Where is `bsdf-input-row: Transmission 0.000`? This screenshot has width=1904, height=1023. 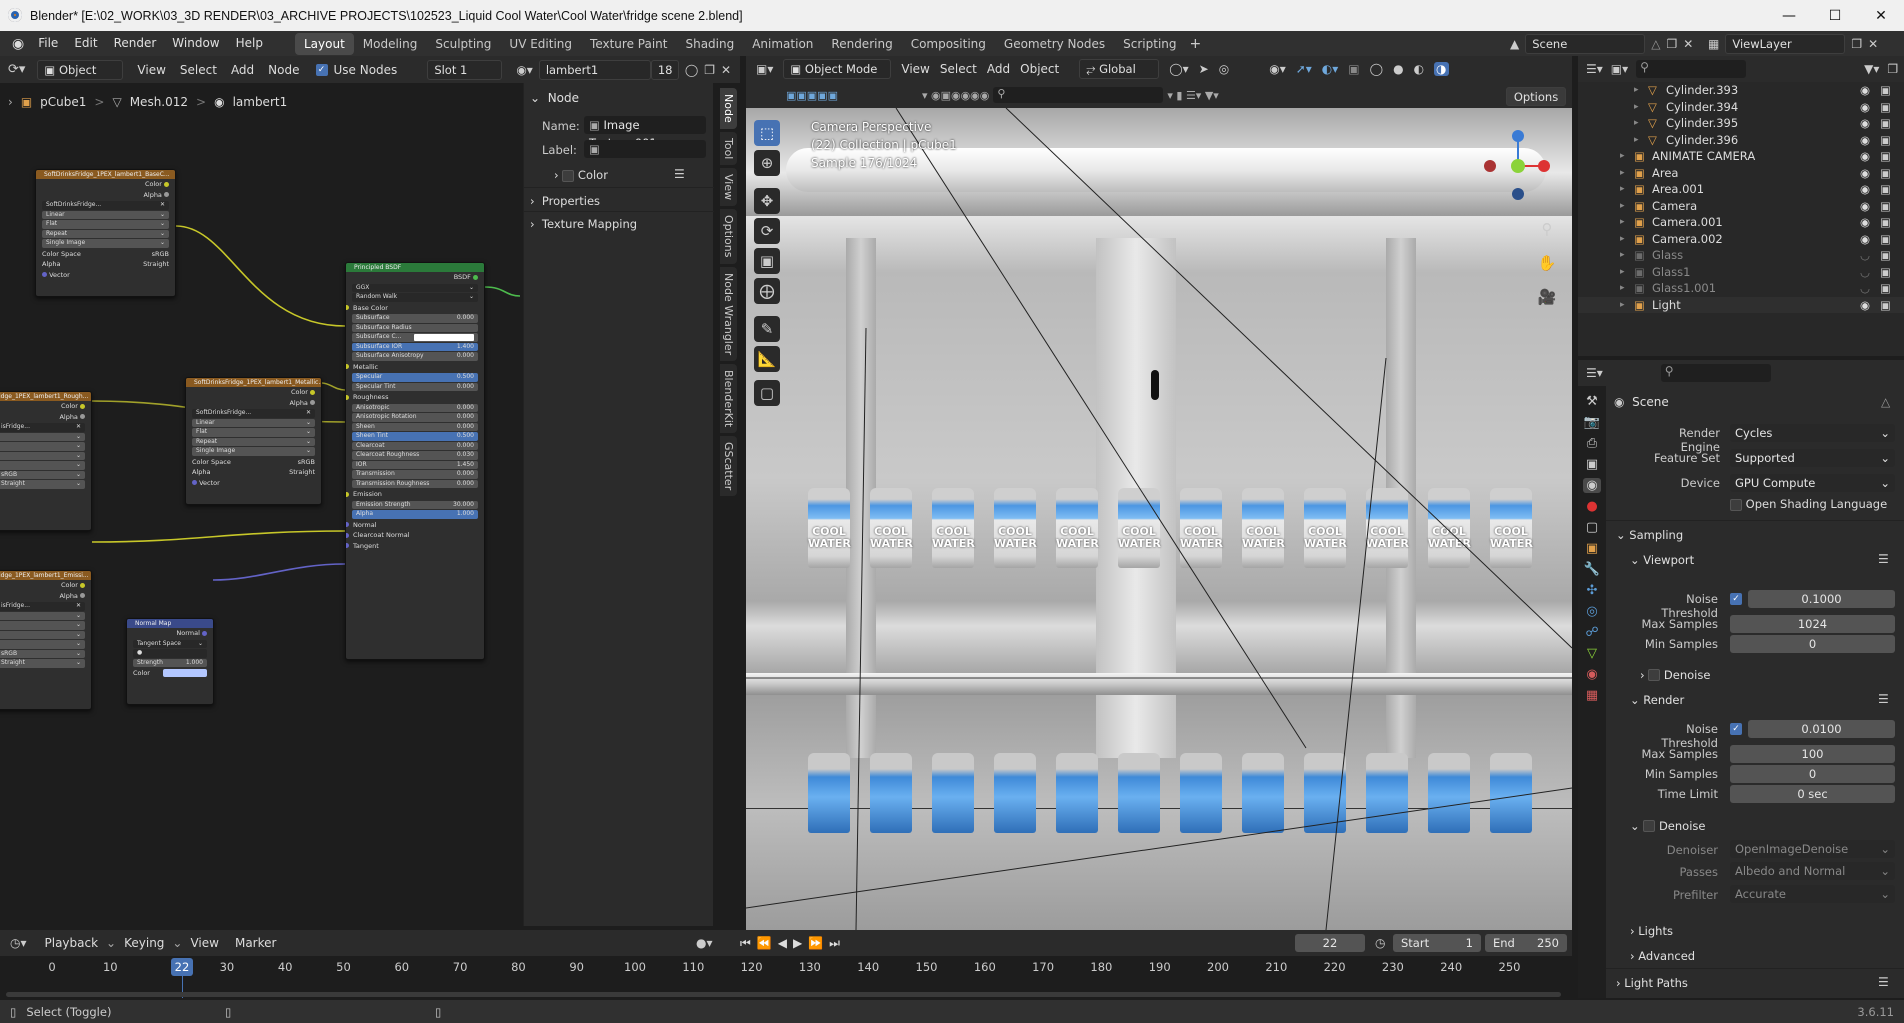 bsdf-input-row: Transmission 0.000 is located at coordinates (415, 474).